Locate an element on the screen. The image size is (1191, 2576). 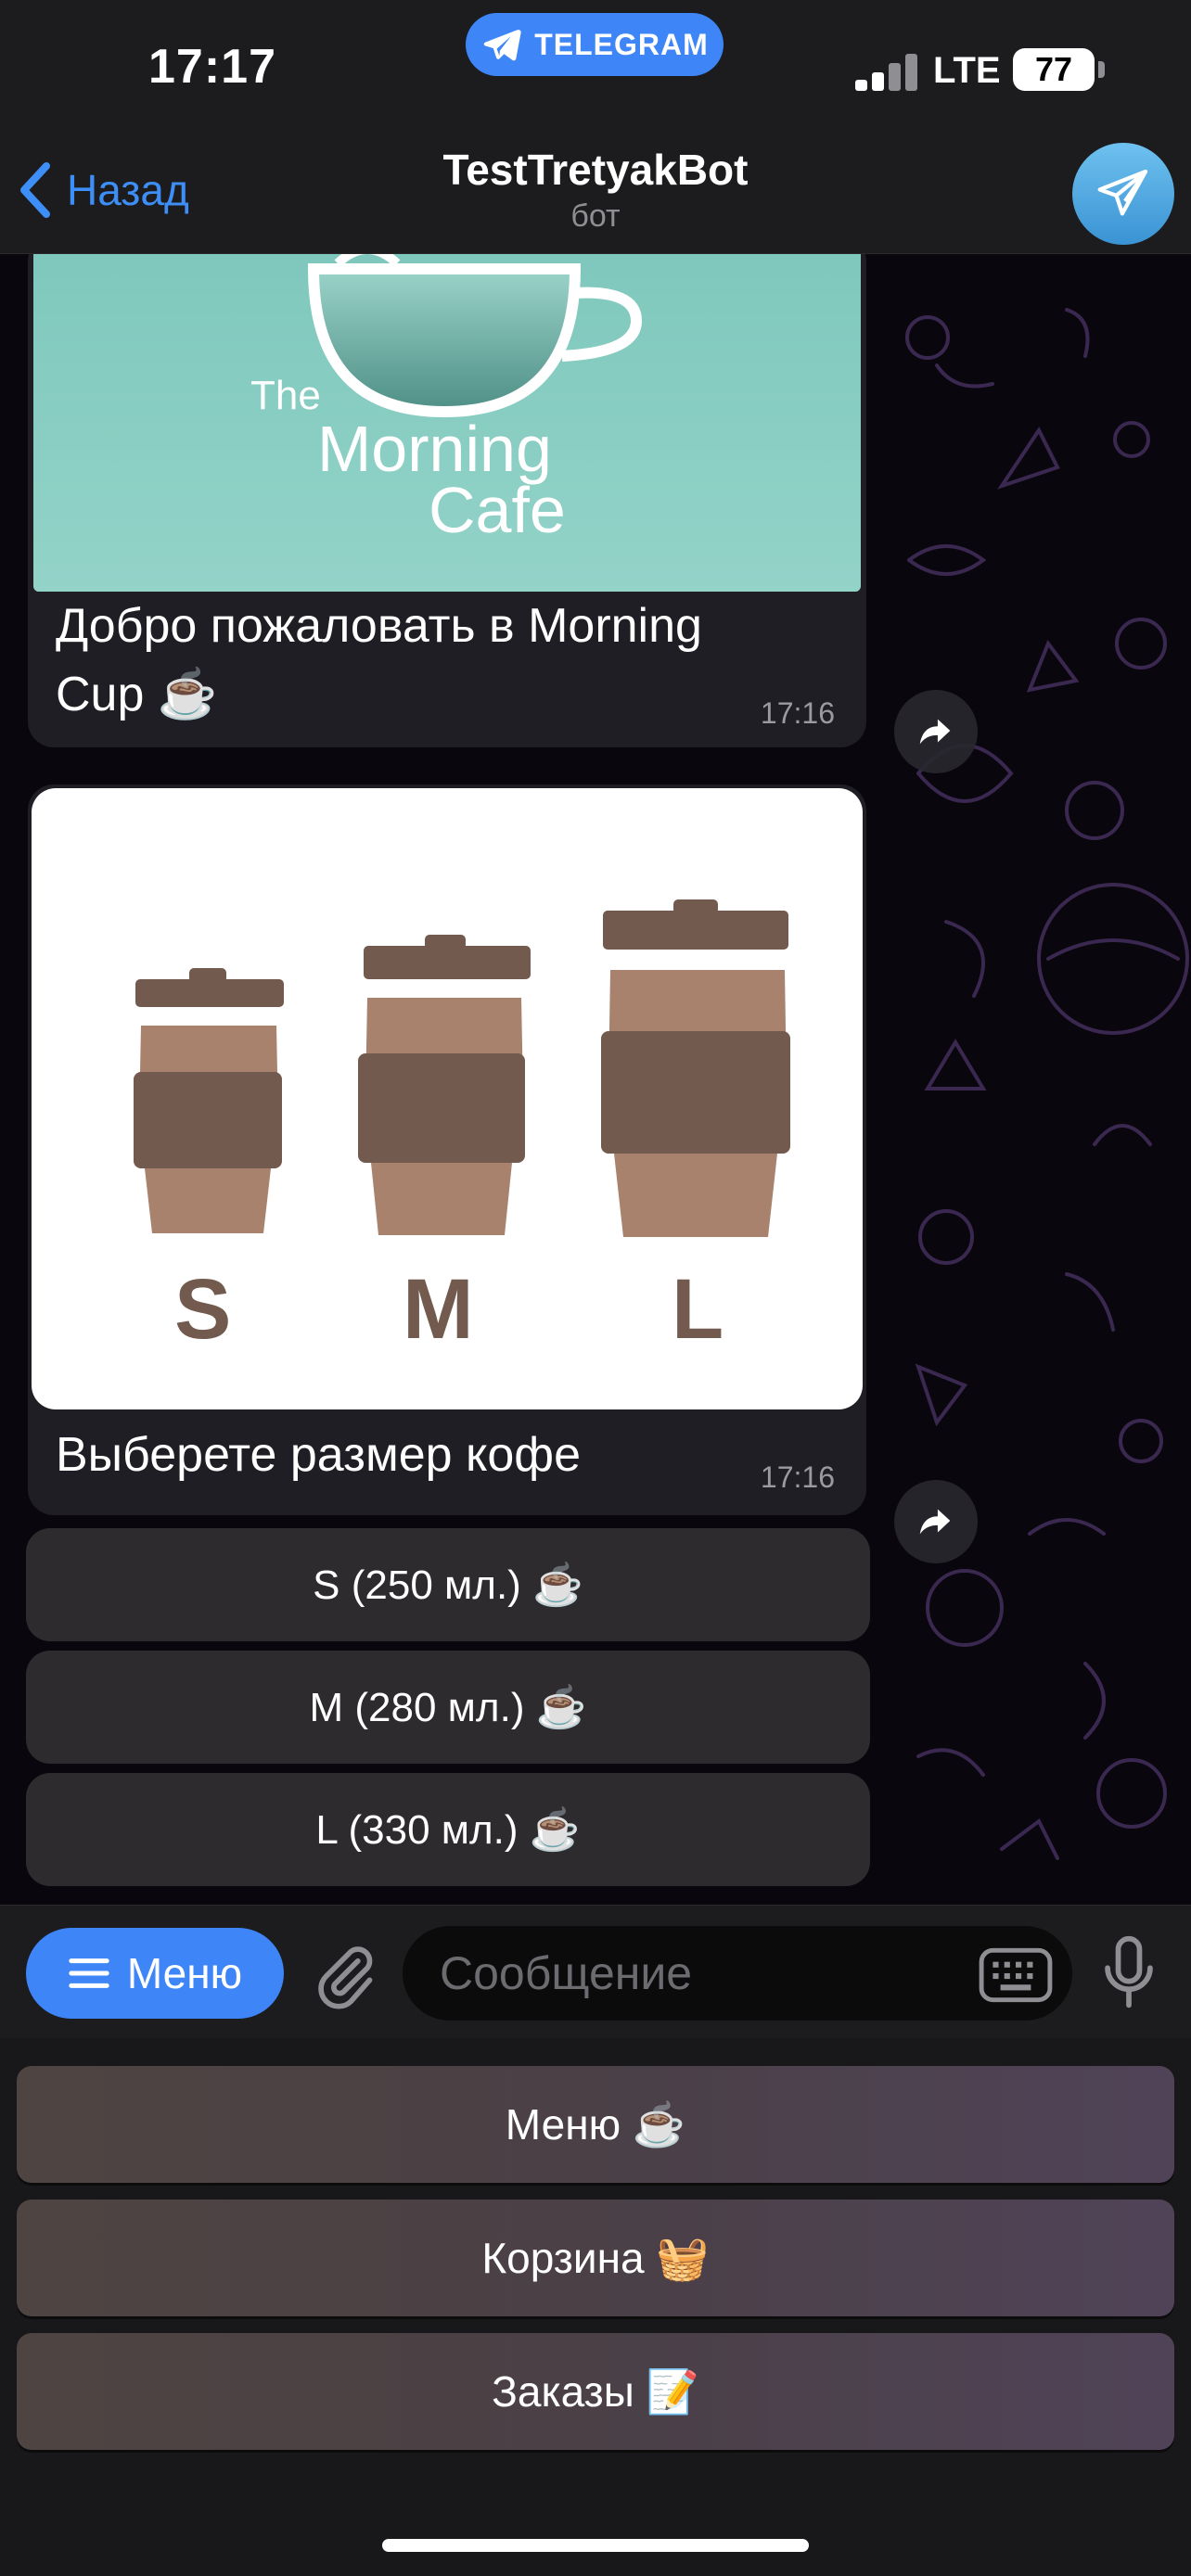
hamburger-icon is located at coordinates (89, 1973).